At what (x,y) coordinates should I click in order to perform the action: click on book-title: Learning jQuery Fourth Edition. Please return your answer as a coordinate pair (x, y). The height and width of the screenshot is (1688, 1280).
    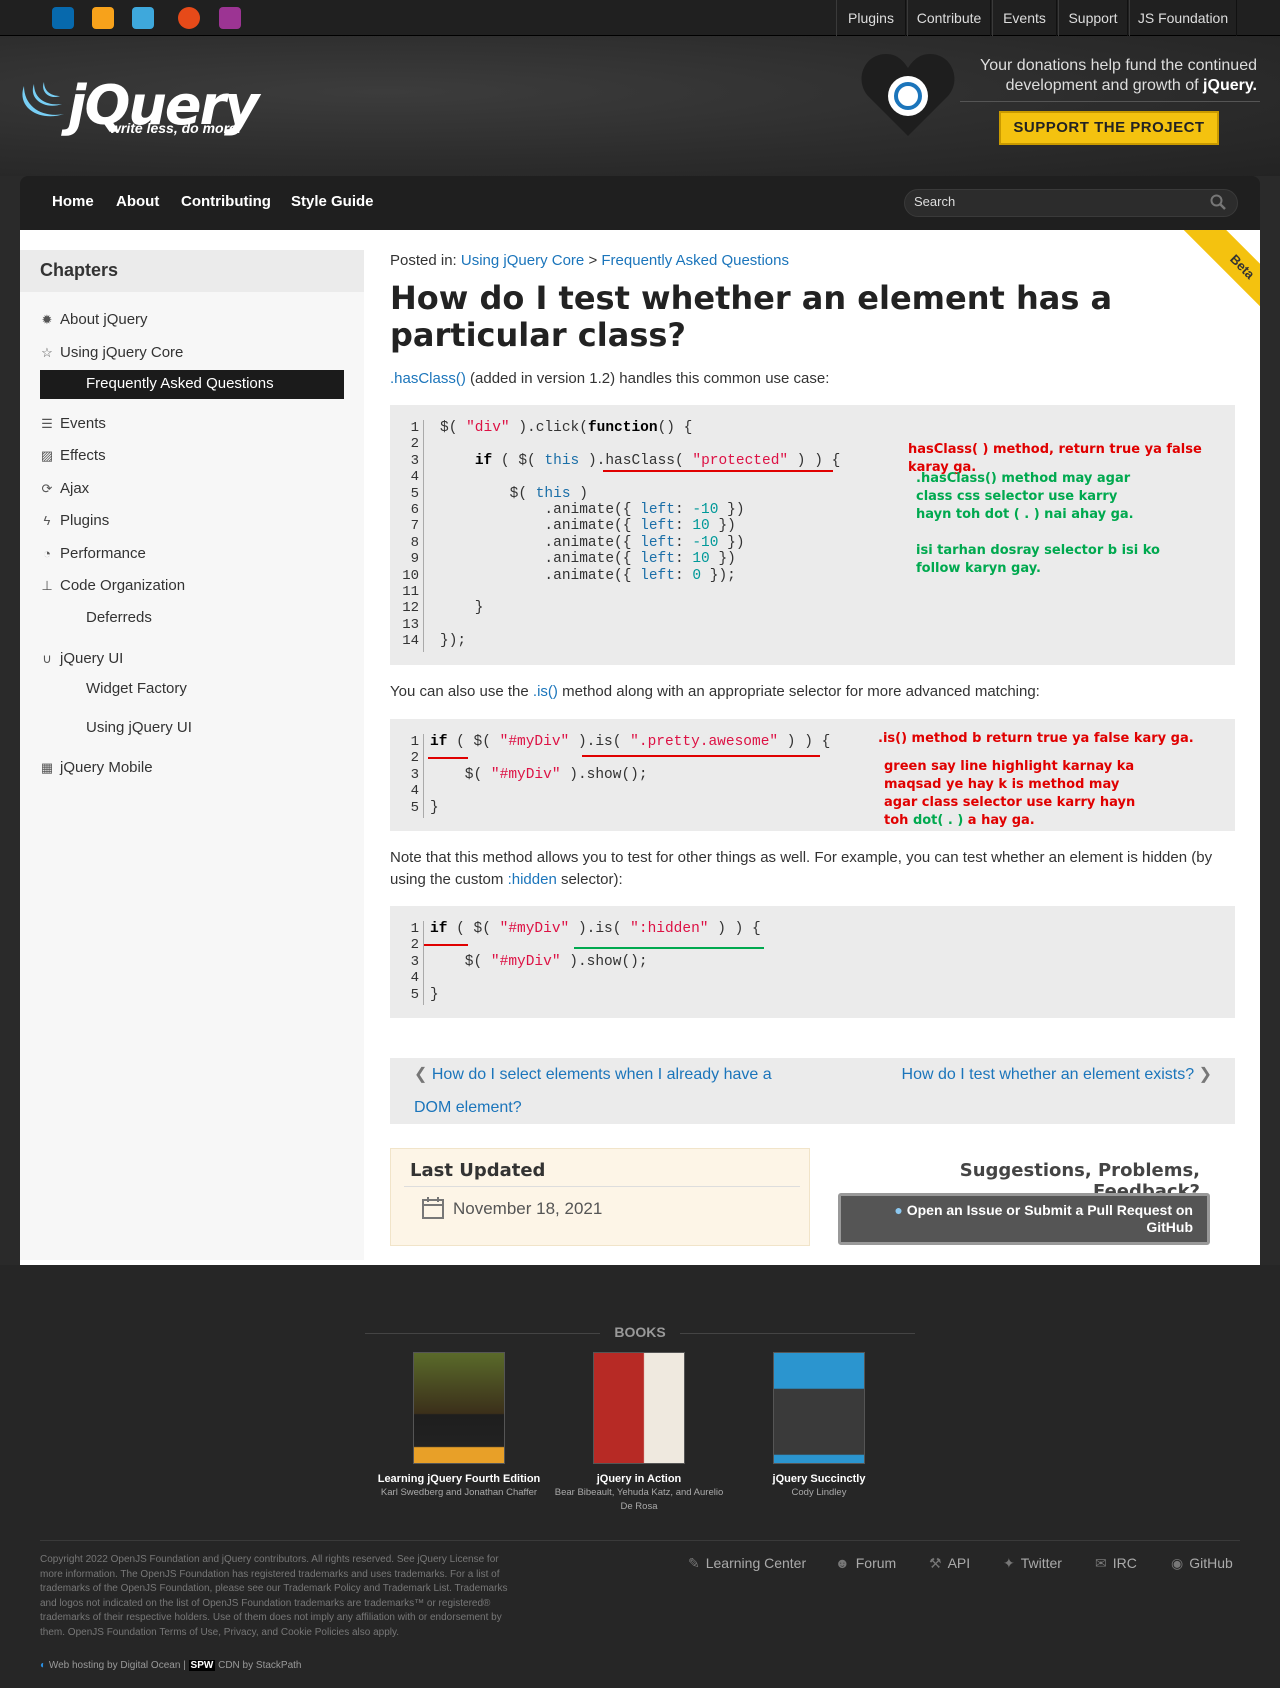
    Looking at the image, I should click on (459, 1479).